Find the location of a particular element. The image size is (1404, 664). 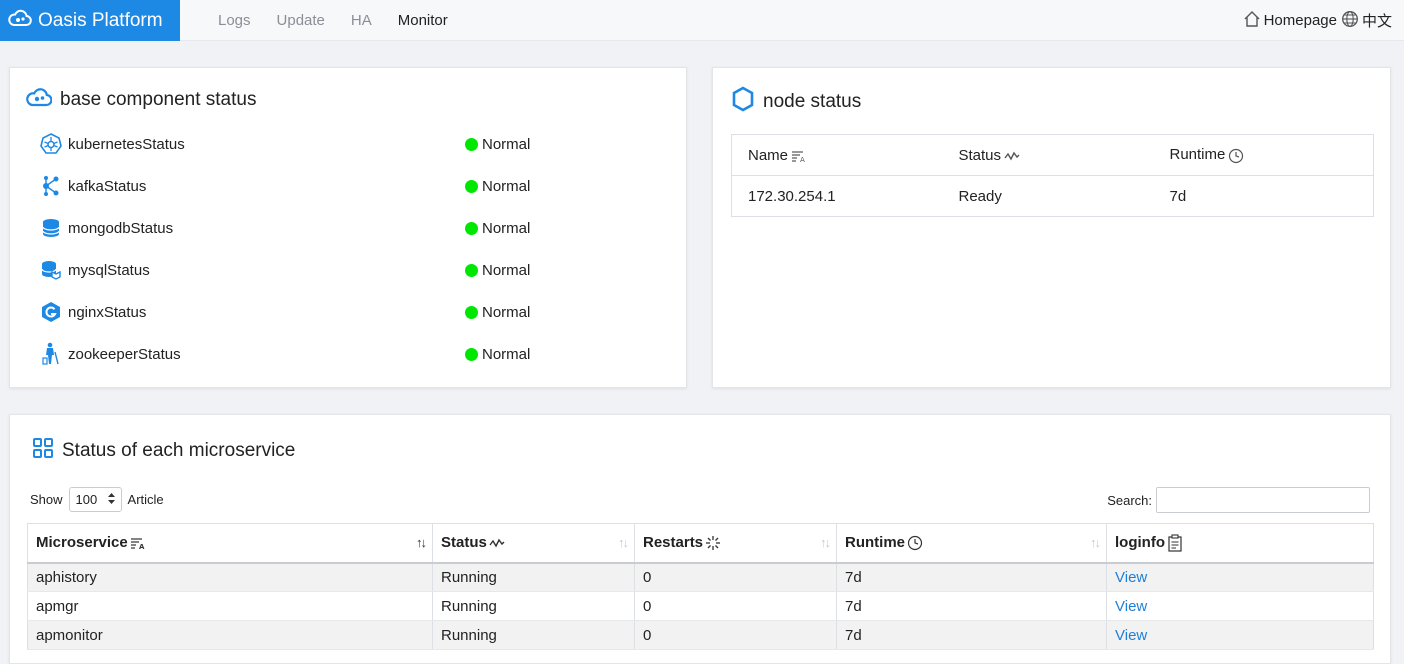

component-row-mongodb: mongodbStatus Normal is located at coordinates (290, 228).